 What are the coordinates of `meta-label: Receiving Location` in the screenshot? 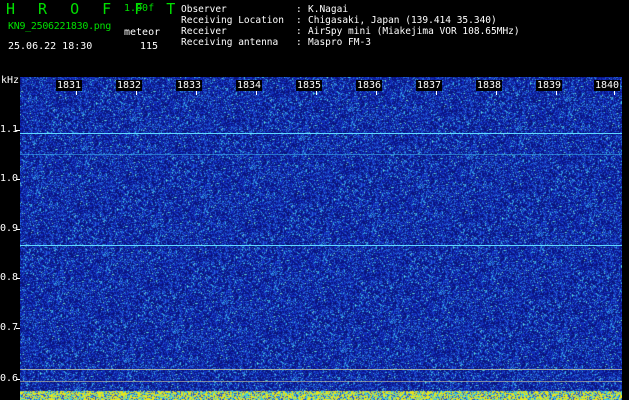 It's located at (232, 20).